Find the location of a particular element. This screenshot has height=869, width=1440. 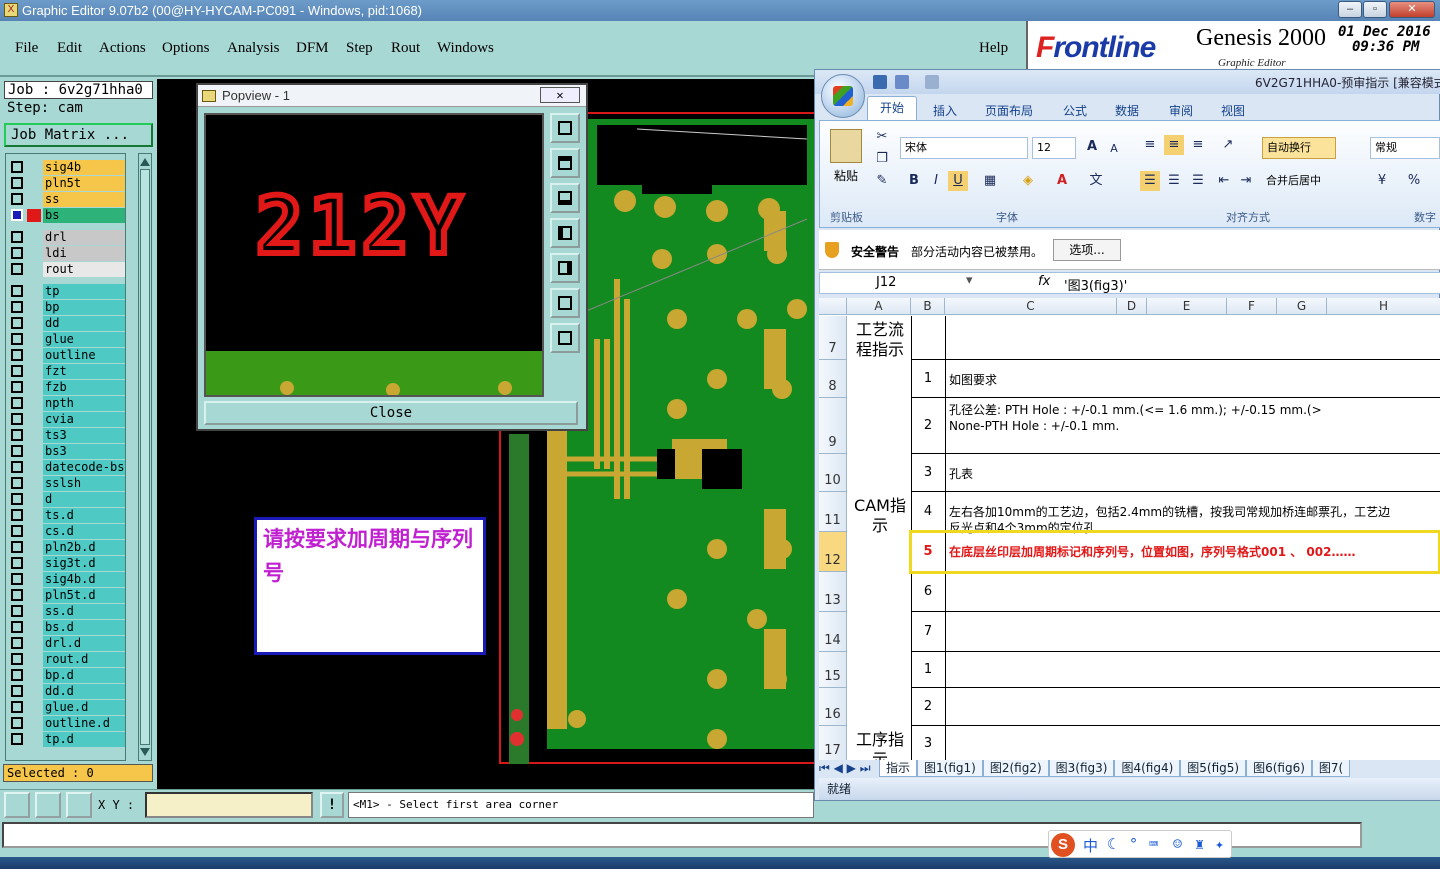

decrease-indent-icon: ⇤ is located at coordinates (1224, 181).